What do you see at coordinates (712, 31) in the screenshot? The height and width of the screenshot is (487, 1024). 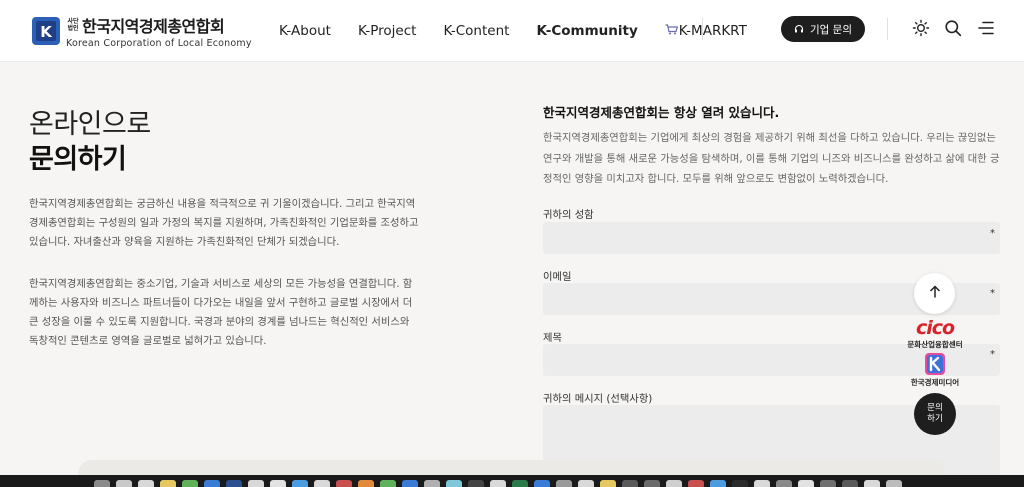 I see `nav-market-label: K-MARKRT` at bounding box center [712, 31].